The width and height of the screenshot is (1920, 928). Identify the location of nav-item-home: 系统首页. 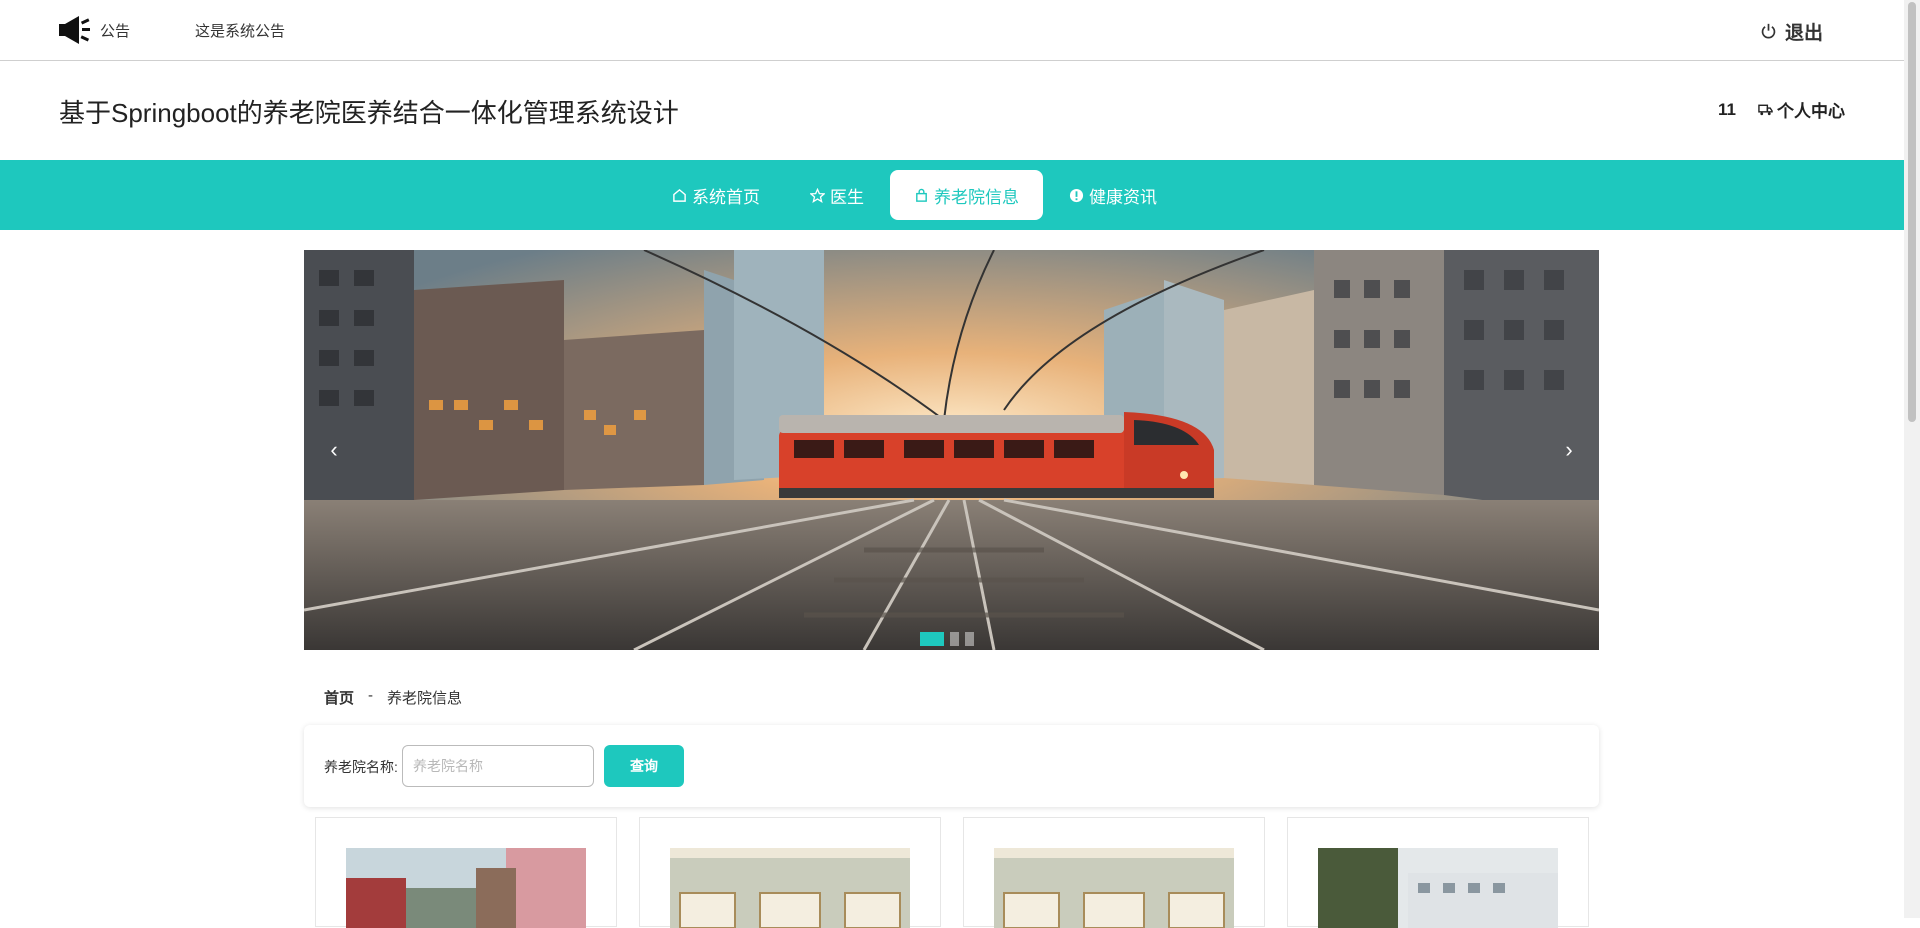
(716, 195).